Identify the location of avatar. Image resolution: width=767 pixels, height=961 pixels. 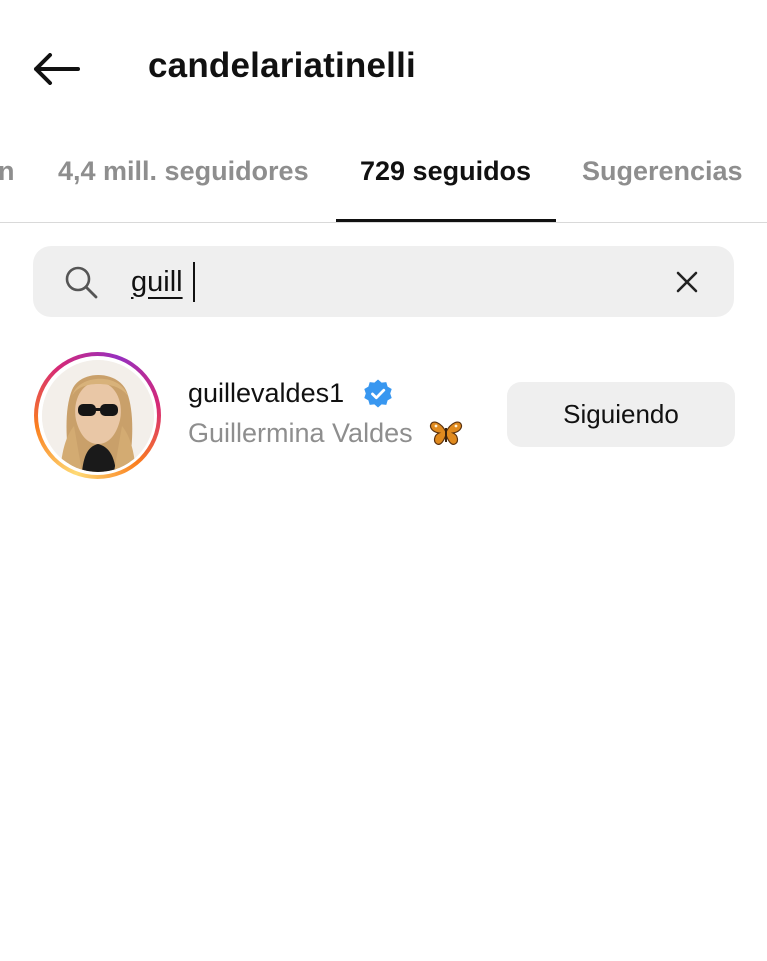
(97, 415).